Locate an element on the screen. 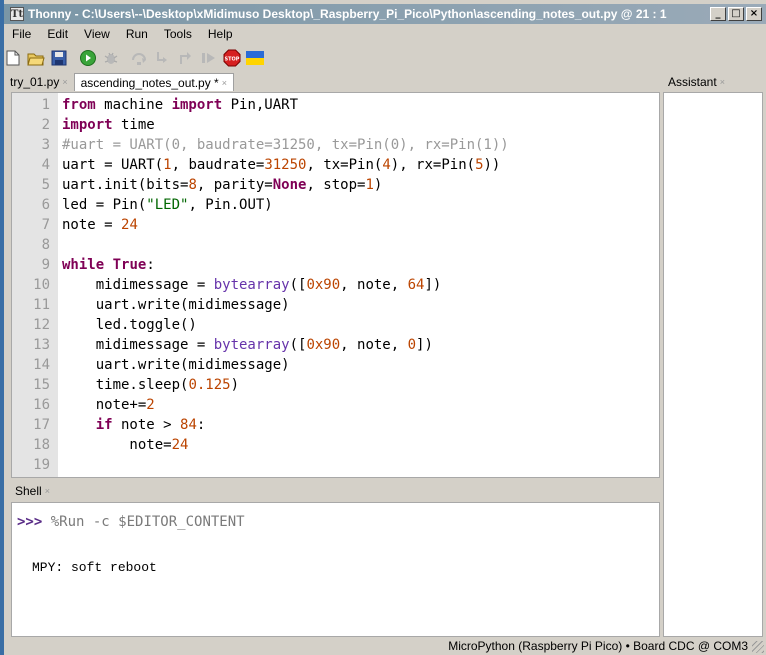 This screenshot has height=655, width=766. code-token: led.toggle() is located at coordinates (129, 325).